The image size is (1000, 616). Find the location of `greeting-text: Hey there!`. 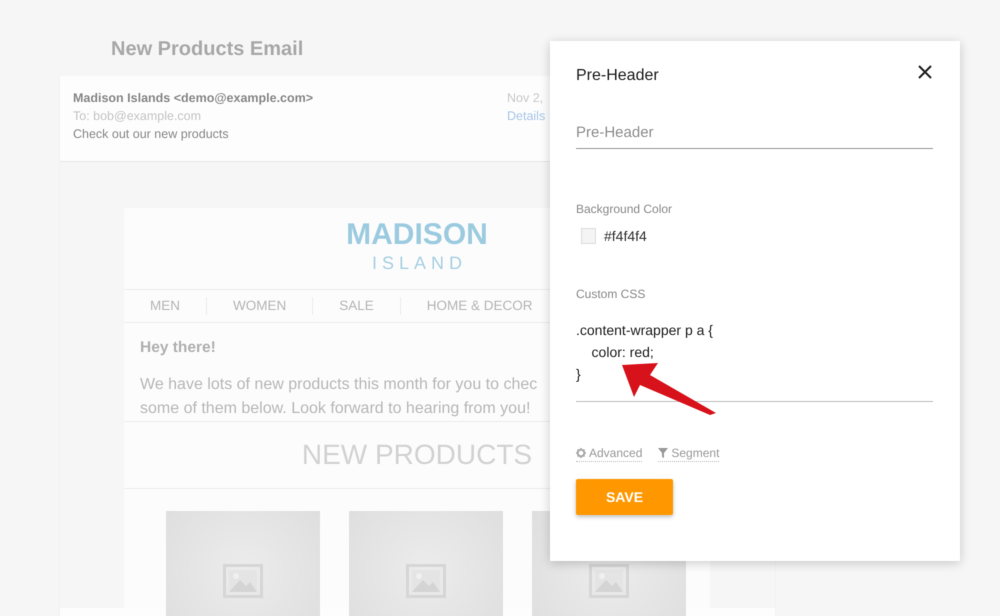

greeting-text: Hey there! is located at coordinates (178, 348).